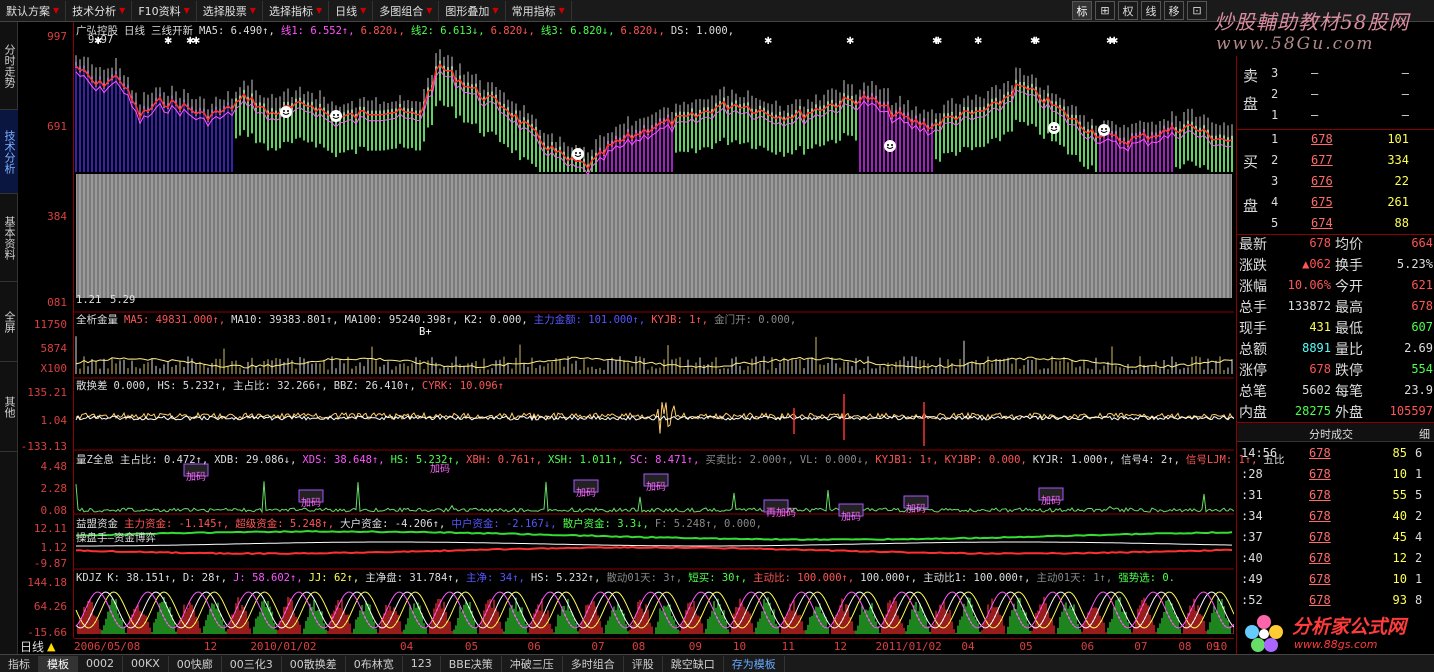  Describe the element at coordinates (19, 663) in the screenshot. I see `template-tab-0: 指标` at that location.